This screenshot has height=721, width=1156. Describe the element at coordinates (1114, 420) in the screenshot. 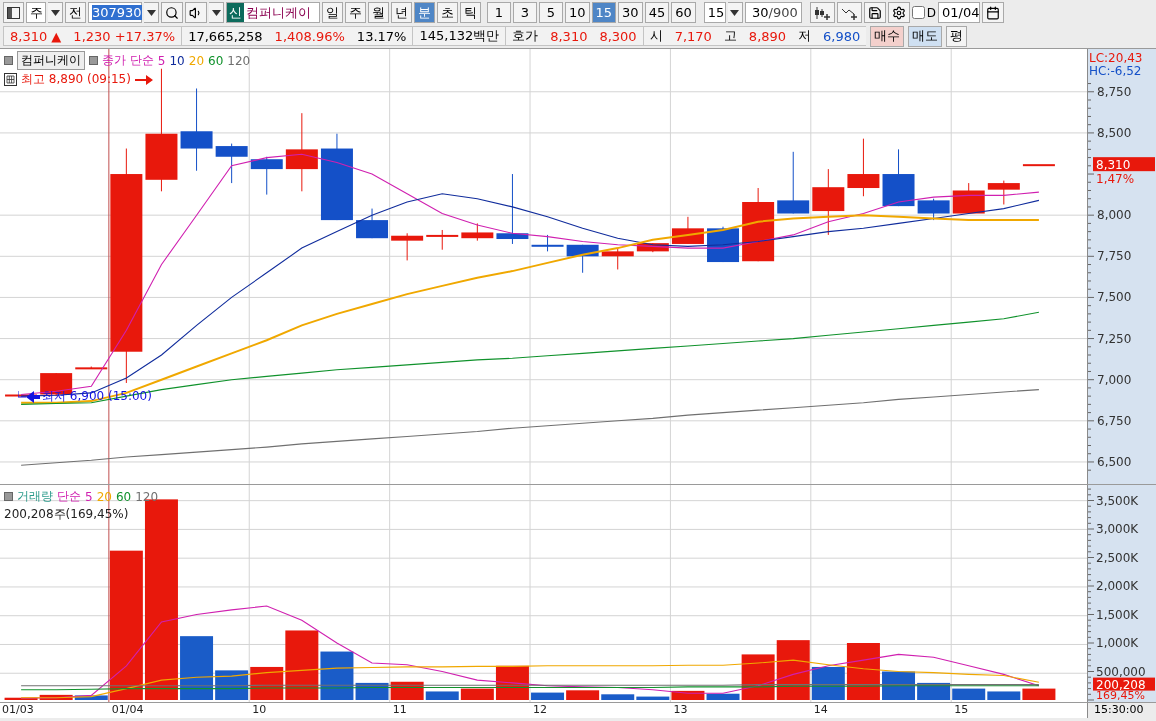

I see `axis-label: 6,750` at that location.